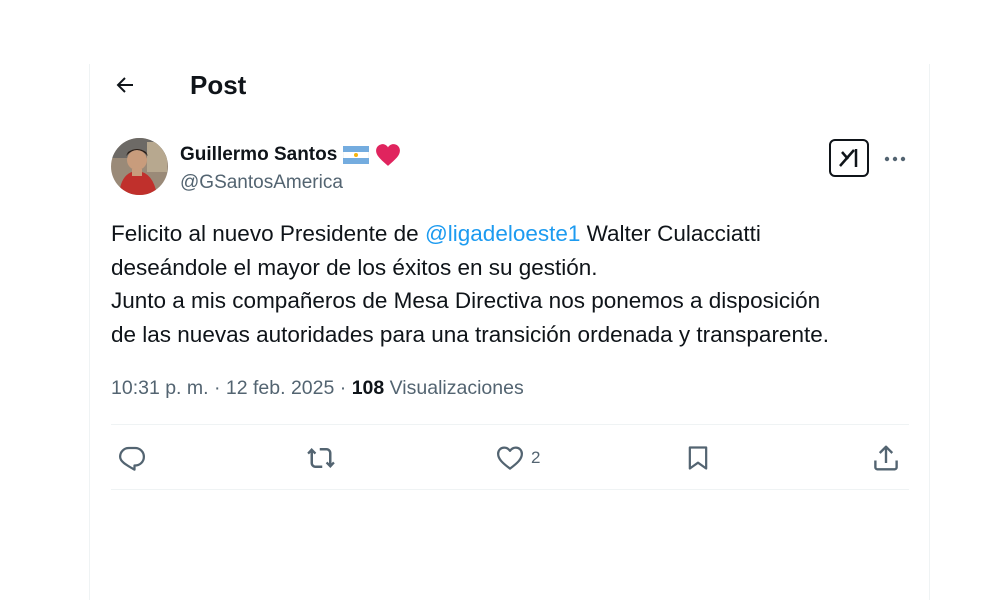 The height and width of the screenshot is (600, 1000). What do you see at coordinates (268, 233) in the screenshot?
I see `post-text-part: Felicito al nuevo Presidente de` at bounding box center [268, 233].